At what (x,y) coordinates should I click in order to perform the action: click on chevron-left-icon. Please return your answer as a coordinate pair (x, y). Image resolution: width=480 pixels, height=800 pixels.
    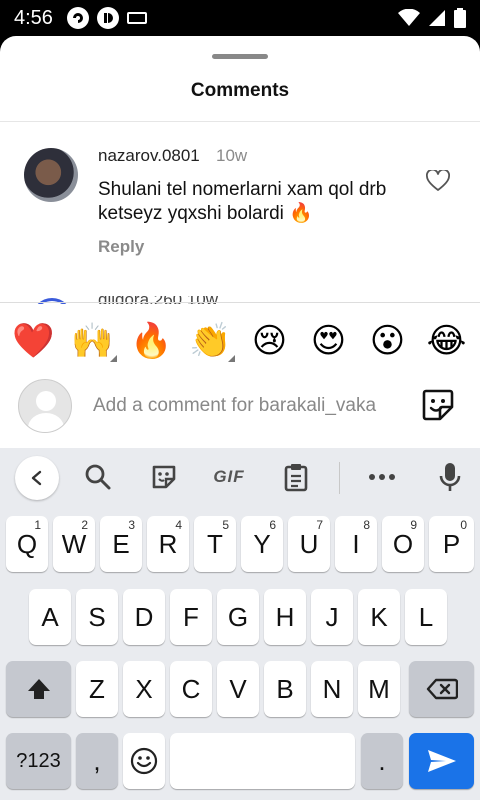
    Looking at the image, I should click on (37, 478).